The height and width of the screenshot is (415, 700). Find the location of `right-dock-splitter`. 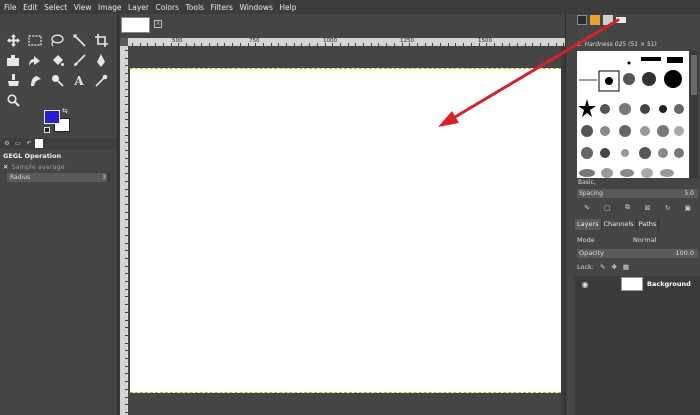

right-dock-splitter is located at coordinates (570, 214).